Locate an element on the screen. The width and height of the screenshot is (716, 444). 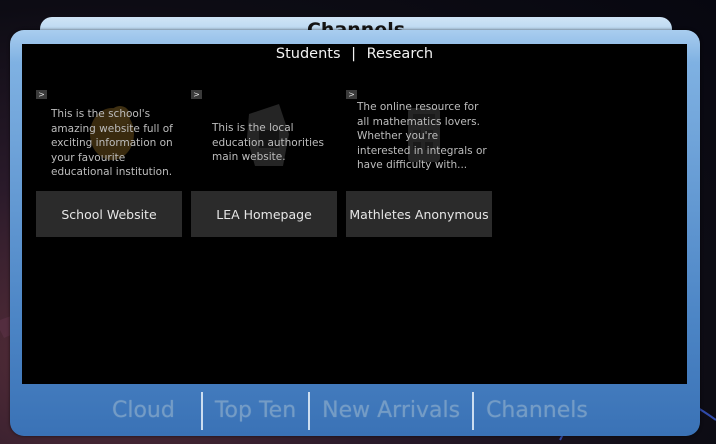
card-name-button: Mathletes Anonymous is located at coordinates (419, 214).